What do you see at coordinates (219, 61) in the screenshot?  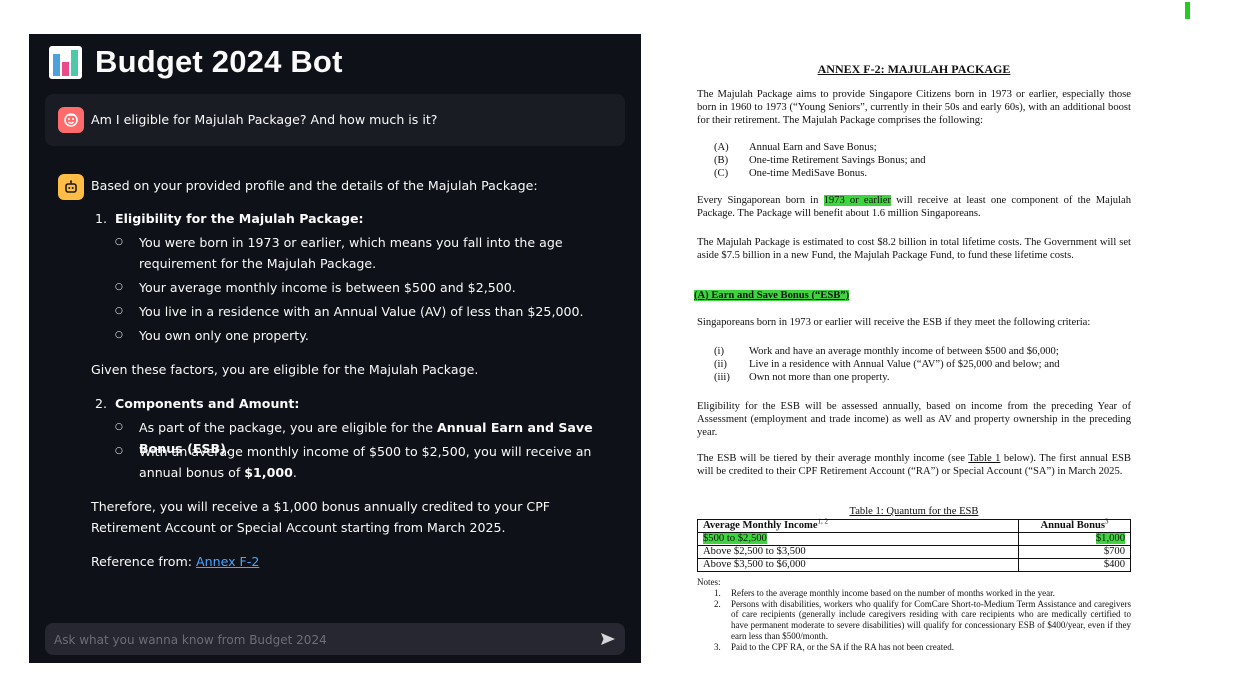 I see `app-title: Budget 2024 Bot` at bounding box center [219, 61].